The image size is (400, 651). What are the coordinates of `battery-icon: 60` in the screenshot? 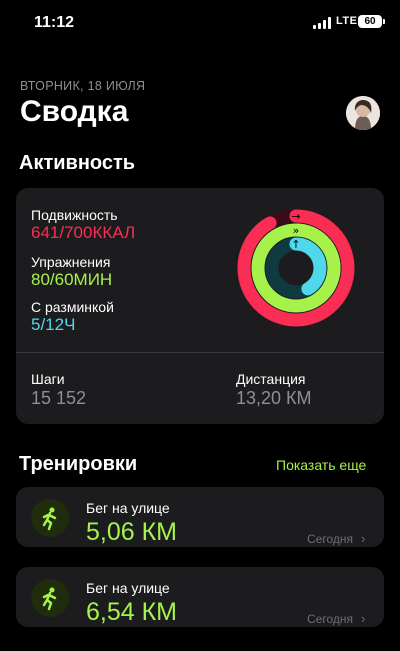 It's located at (371, 21).